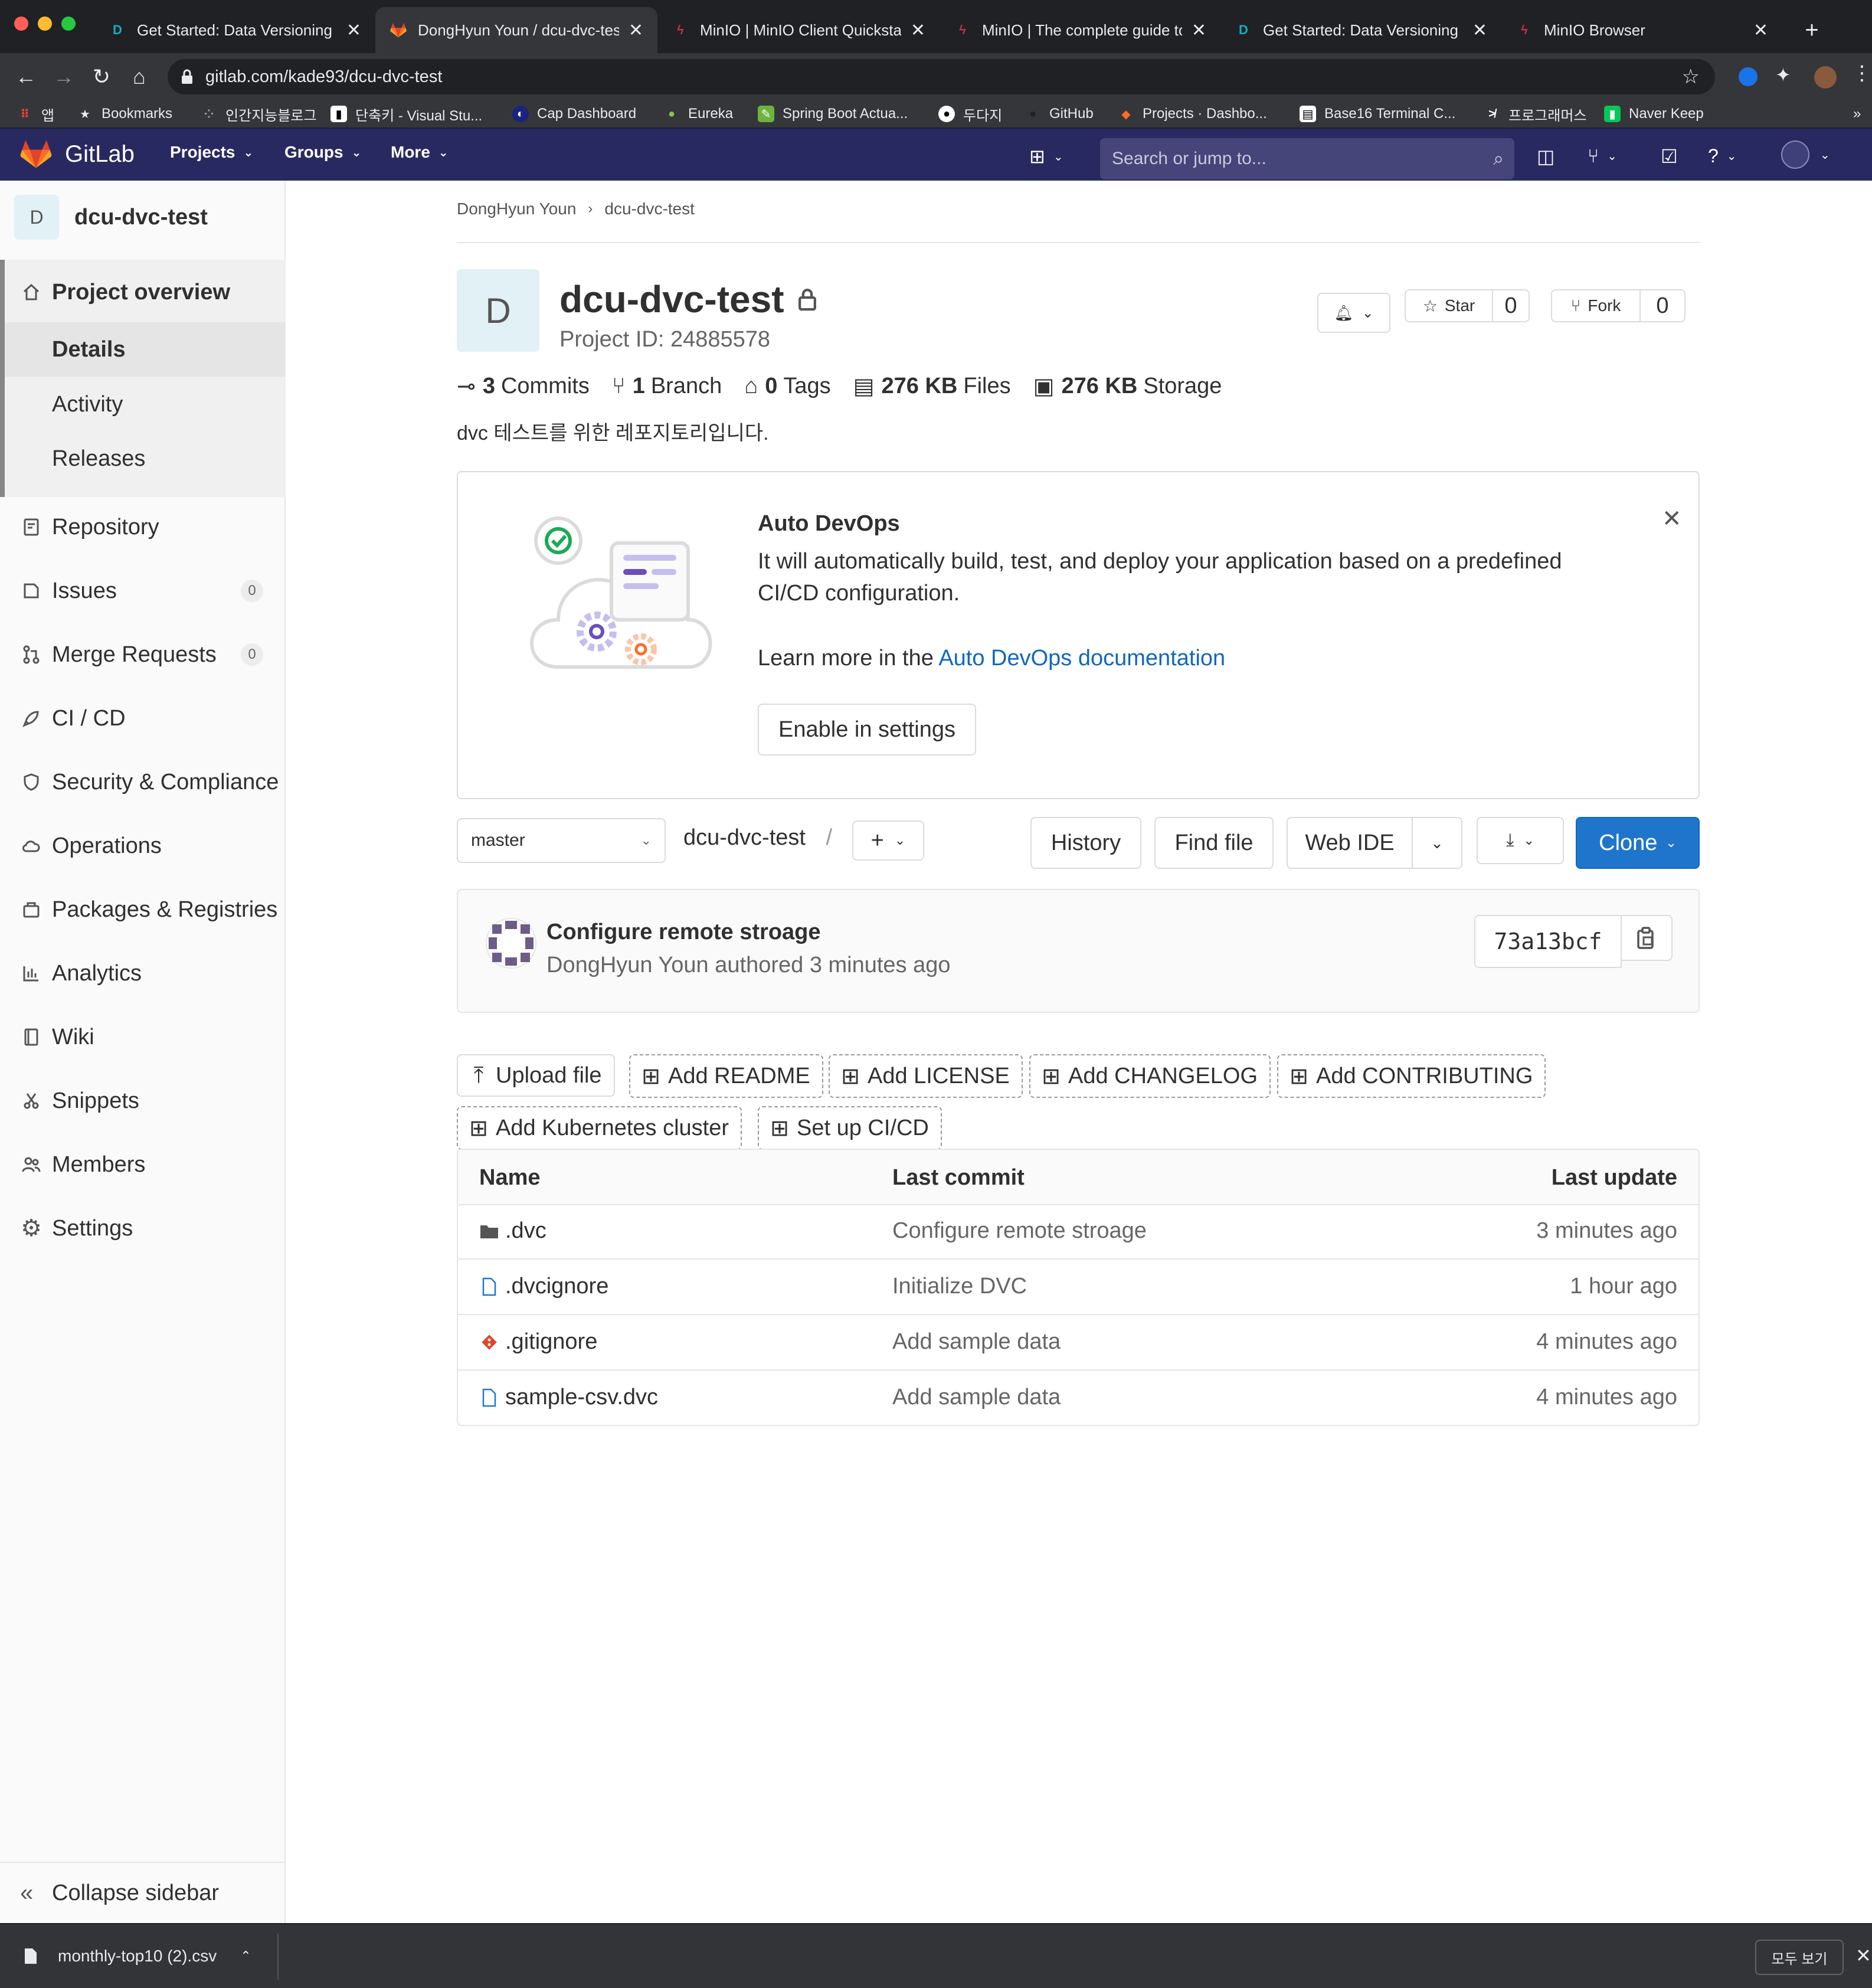  I want to click on bookmark-folder: ★ Bookmarks, so click(124, 113).